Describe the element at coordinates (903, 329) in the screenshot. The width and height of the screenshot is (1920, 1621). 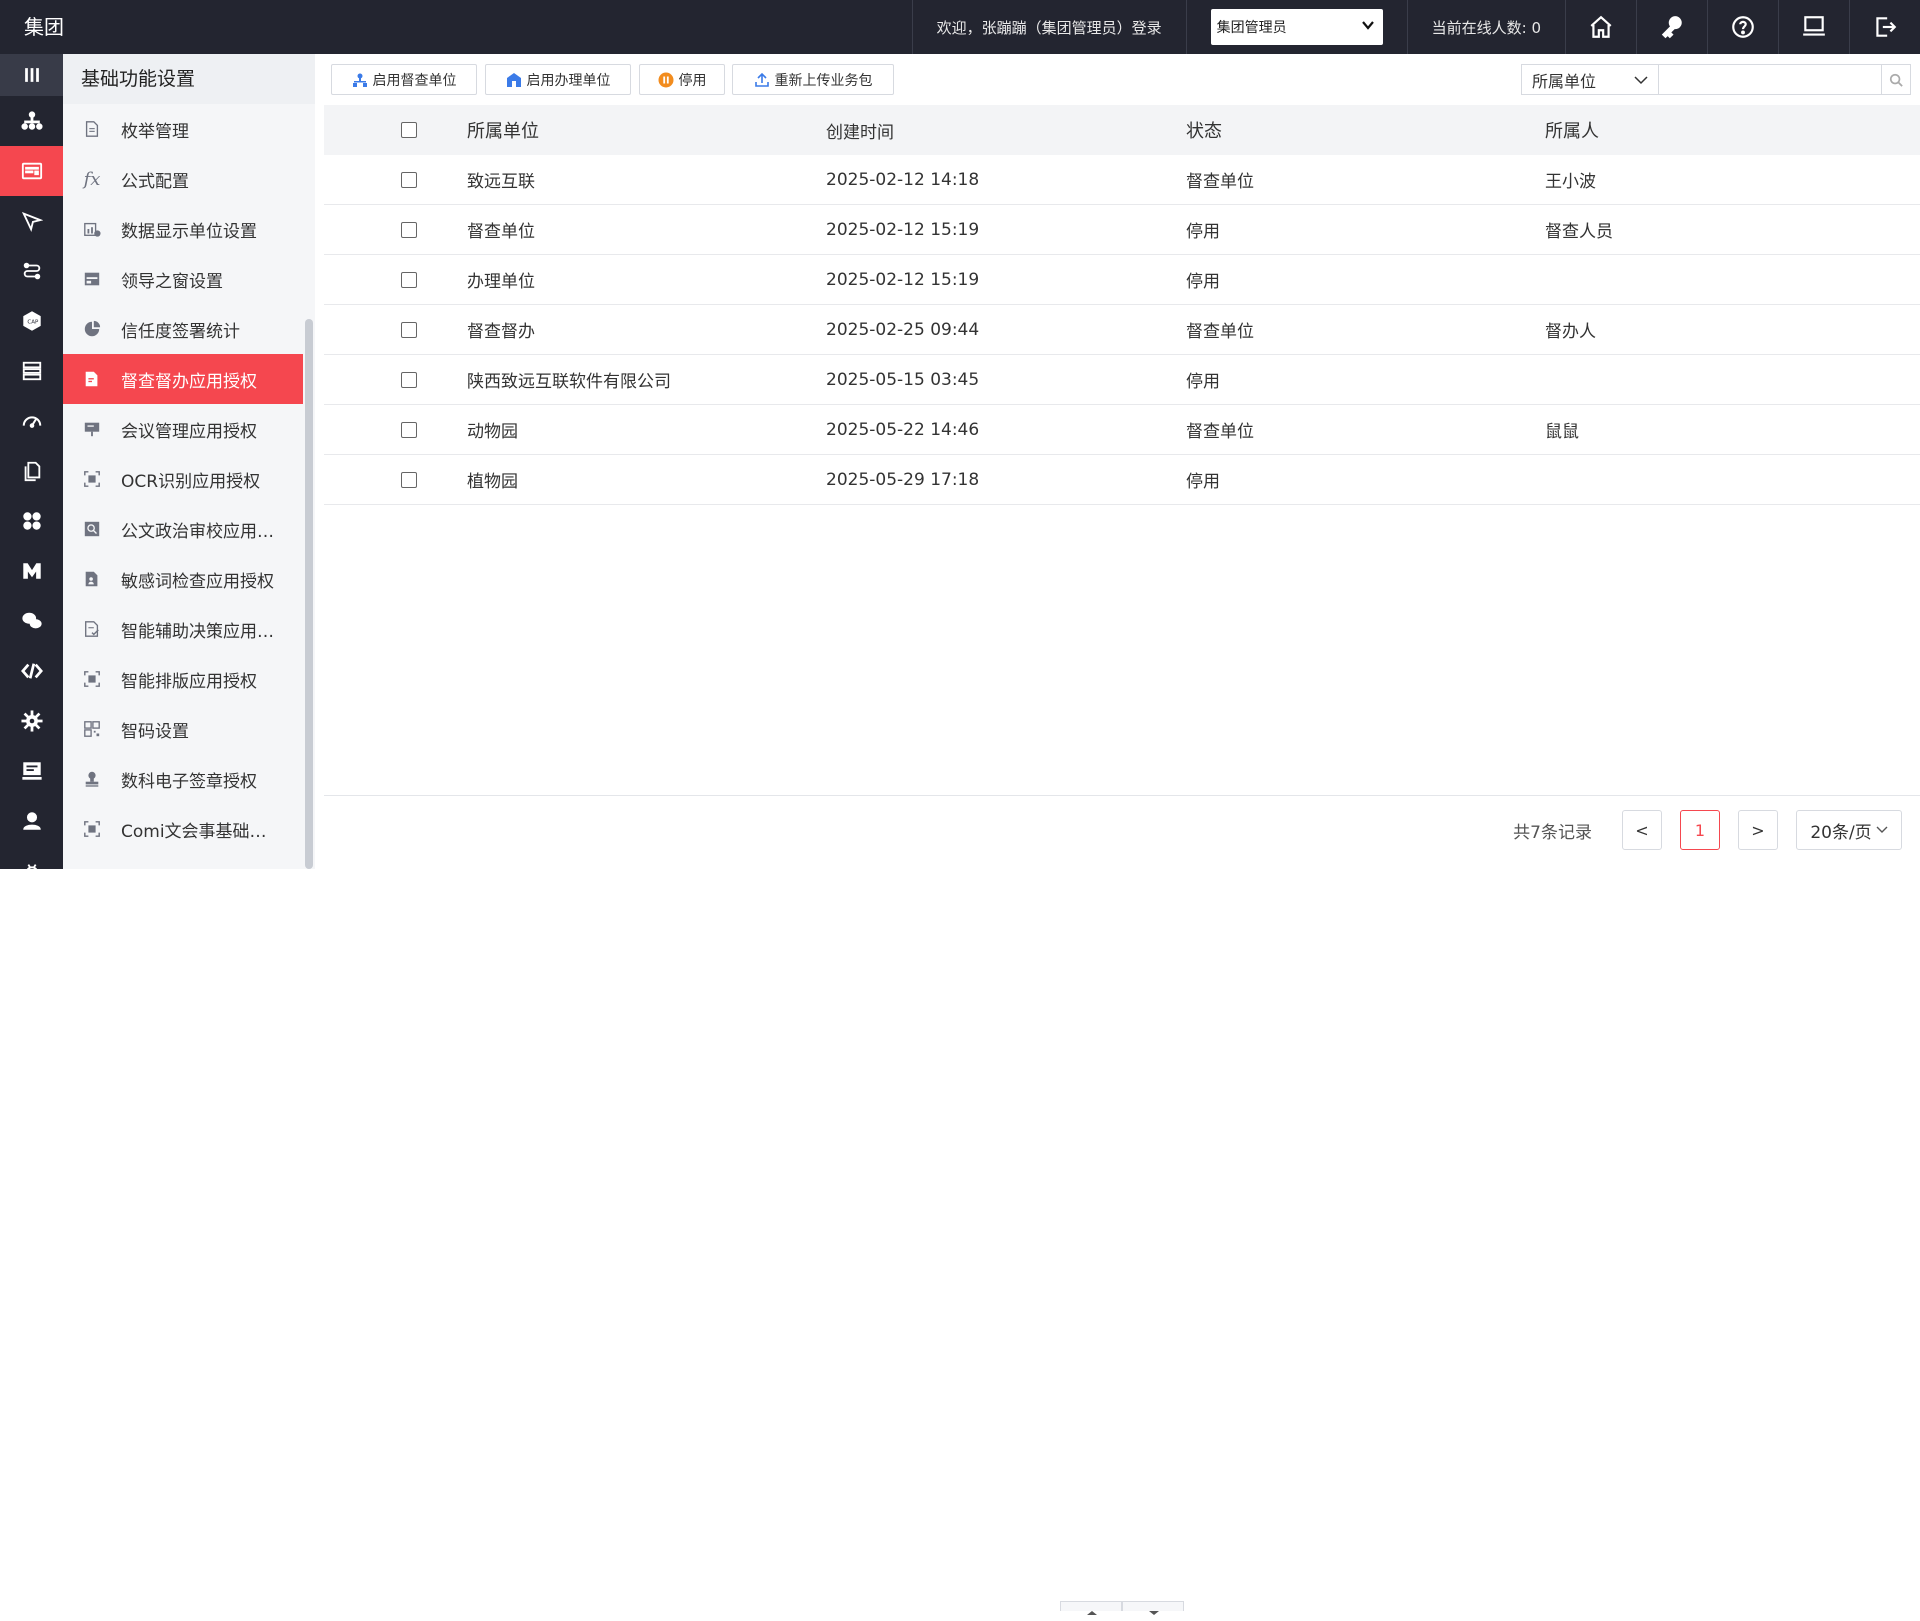
I see `cell-created-time: 2025-02-25 09:44` at that location.